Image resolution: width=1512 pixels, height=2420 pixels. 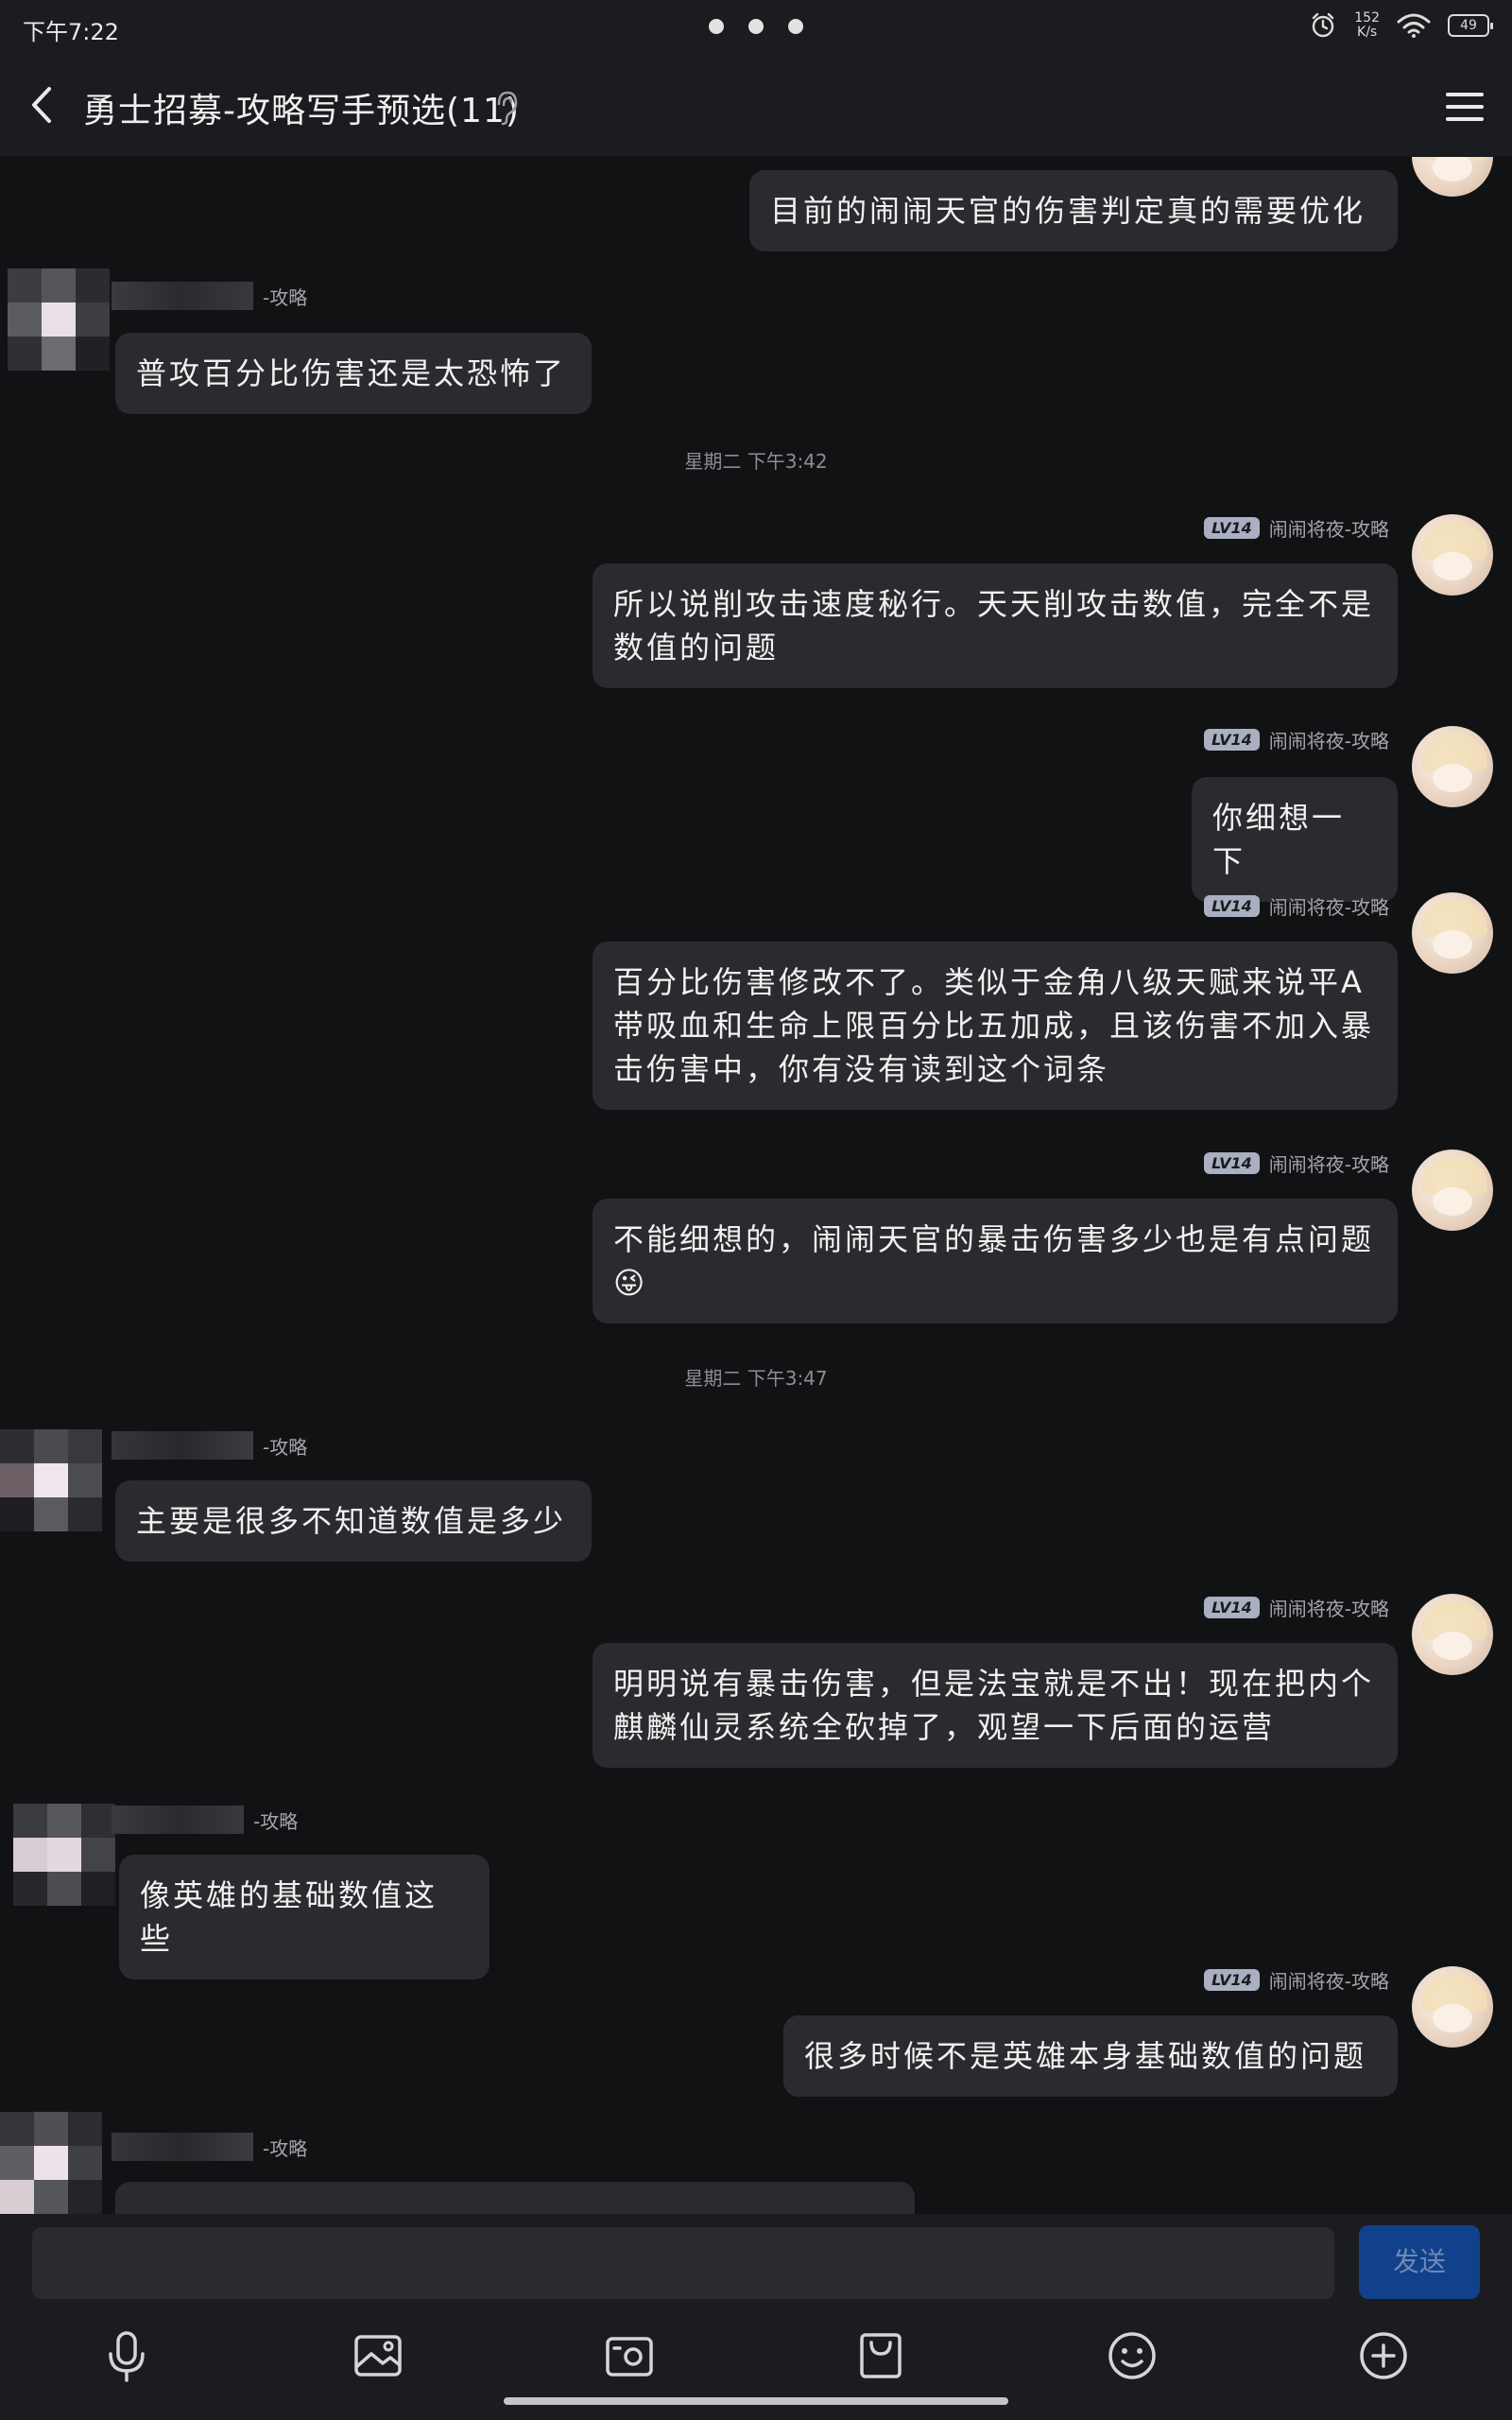 What do you see at coordinates (1295, 839) in the screenshot?
I see `message-bubble-self: 你细想一下` at bounding box center [1295, 839].